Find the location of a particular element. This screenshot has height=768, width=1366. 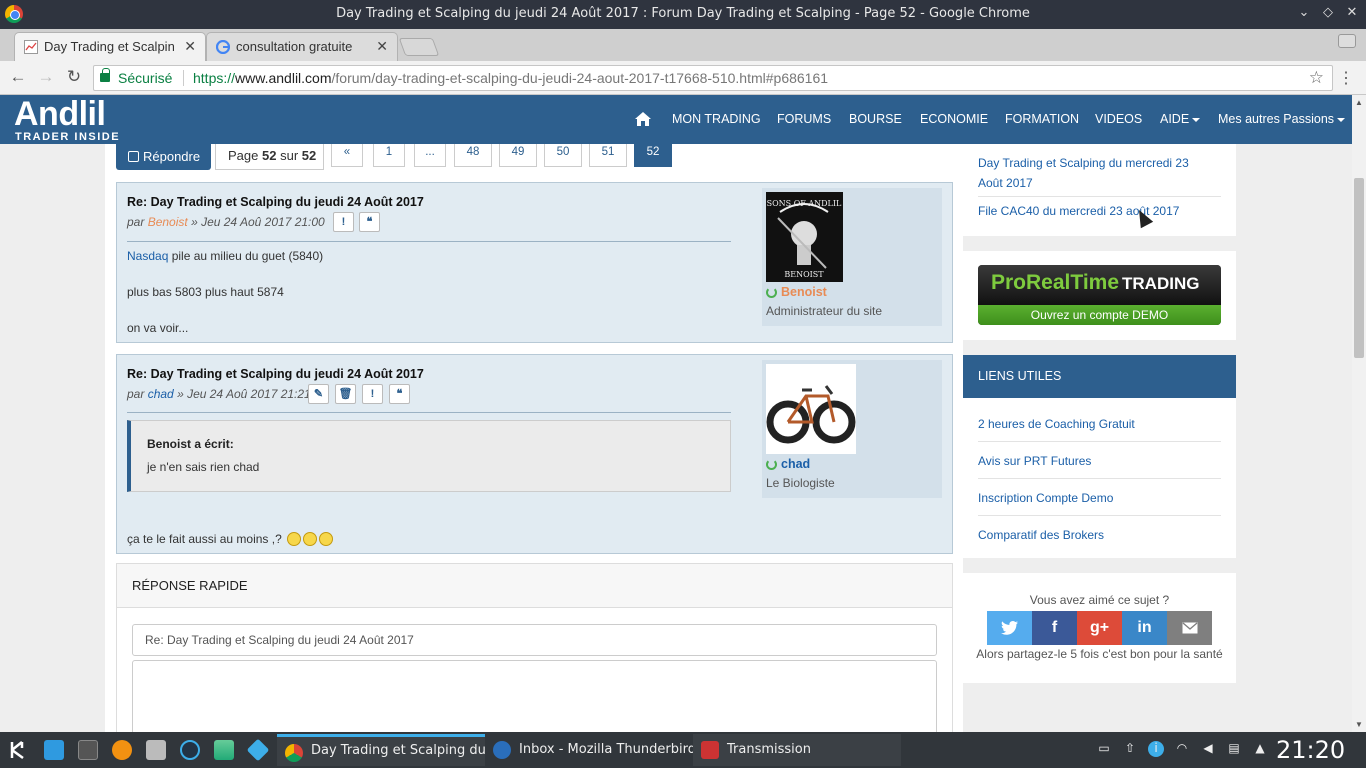

tab-label: Day Trading et Scalpin is located at coordinates (109, 46).